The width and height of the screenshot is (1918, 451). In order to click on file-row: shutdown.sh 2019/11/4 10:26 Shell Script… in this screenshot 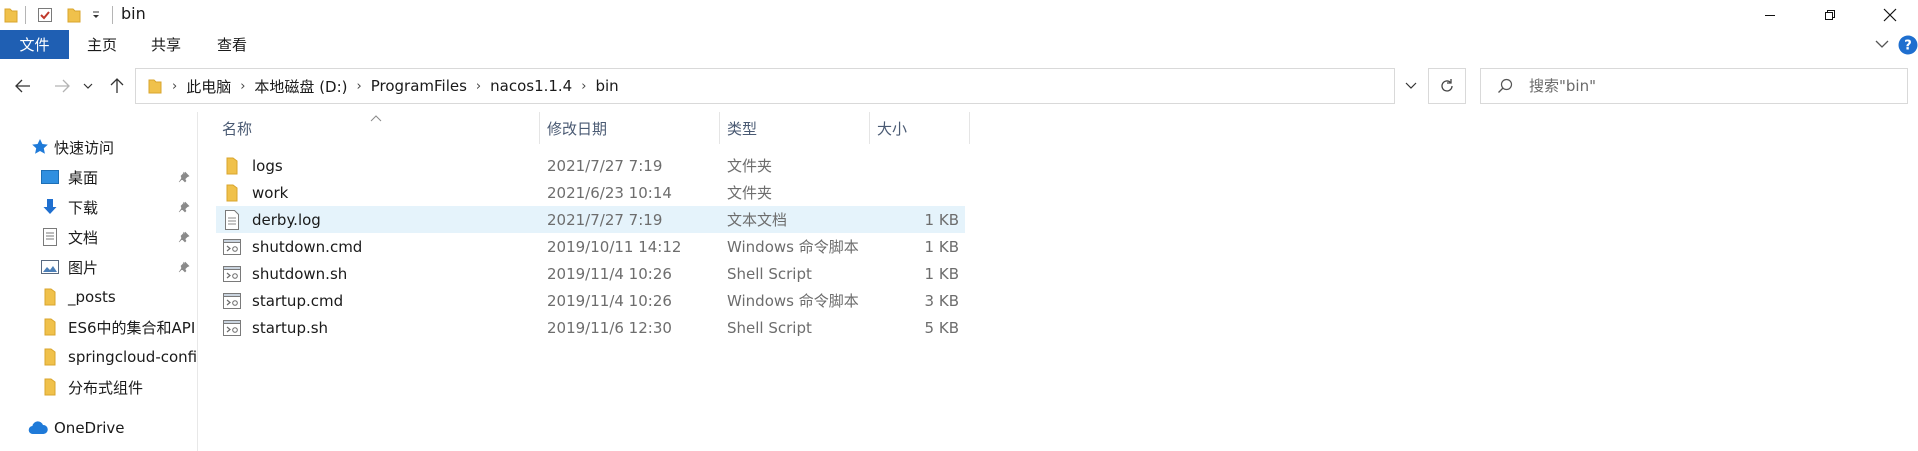, I will do `click(590, 273)`.